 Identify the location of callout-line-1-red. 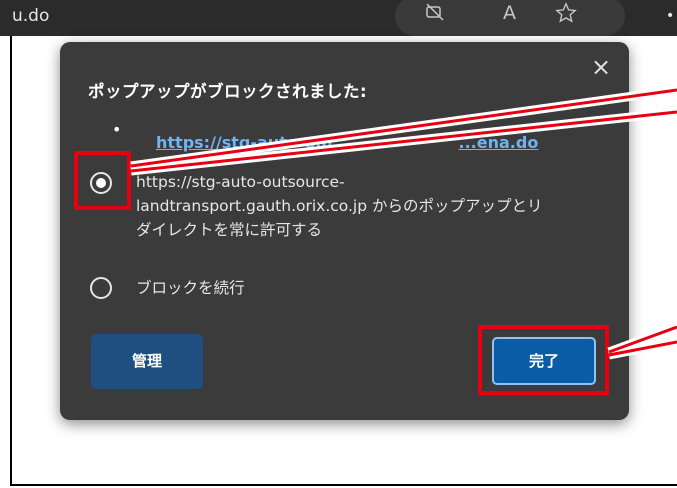
(403, 128).